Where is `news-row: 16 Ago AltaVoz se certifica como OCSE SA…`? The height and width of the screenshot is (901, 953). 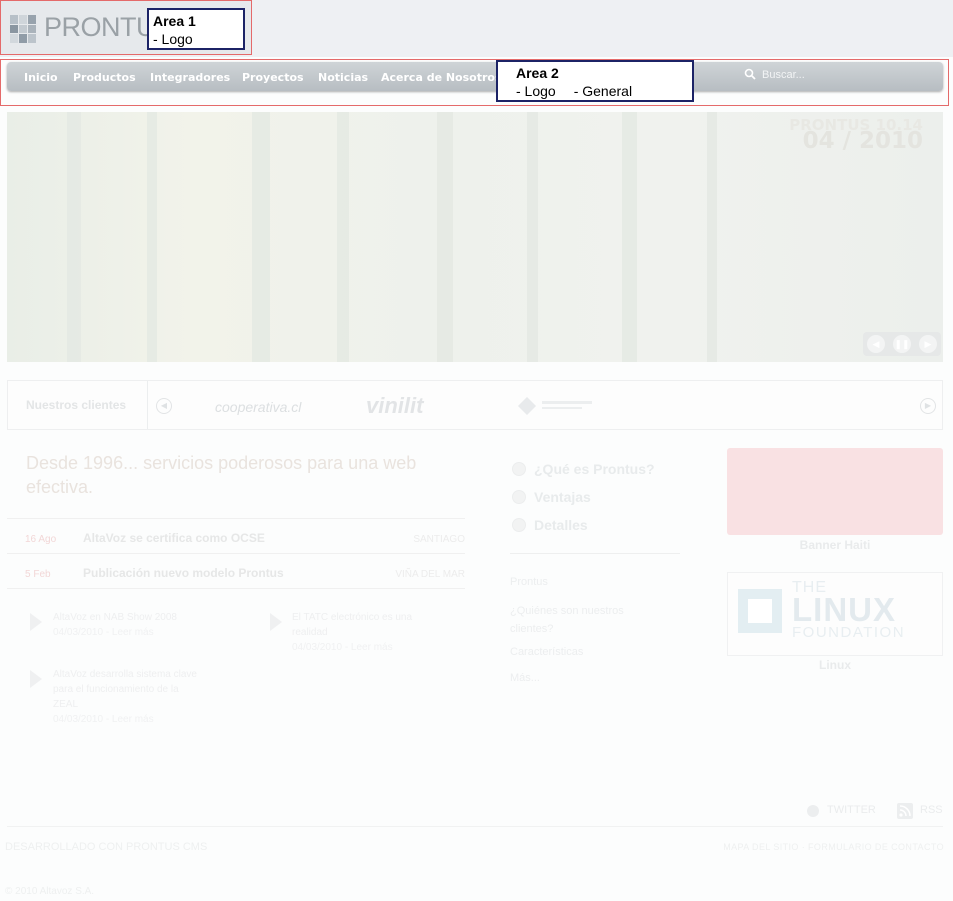
news-row: 16 Ago AltaVoz se certifica como OCSE SA… is located at coordinates (236, 535).